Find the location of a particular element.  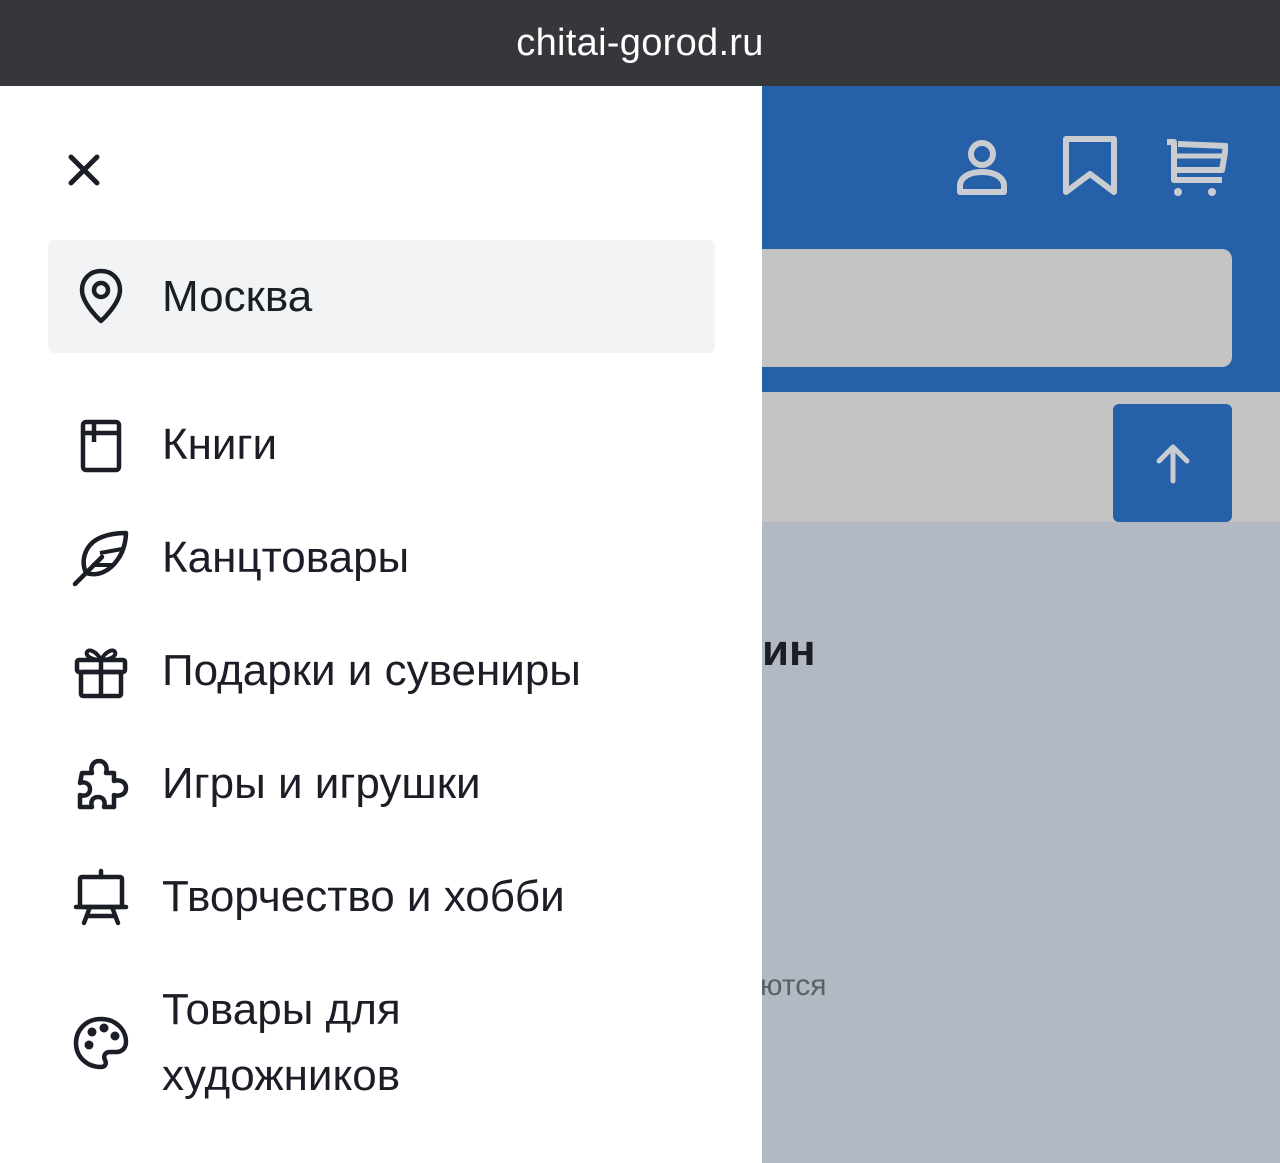

city-name: Москва is located at coordinates (237, 296).